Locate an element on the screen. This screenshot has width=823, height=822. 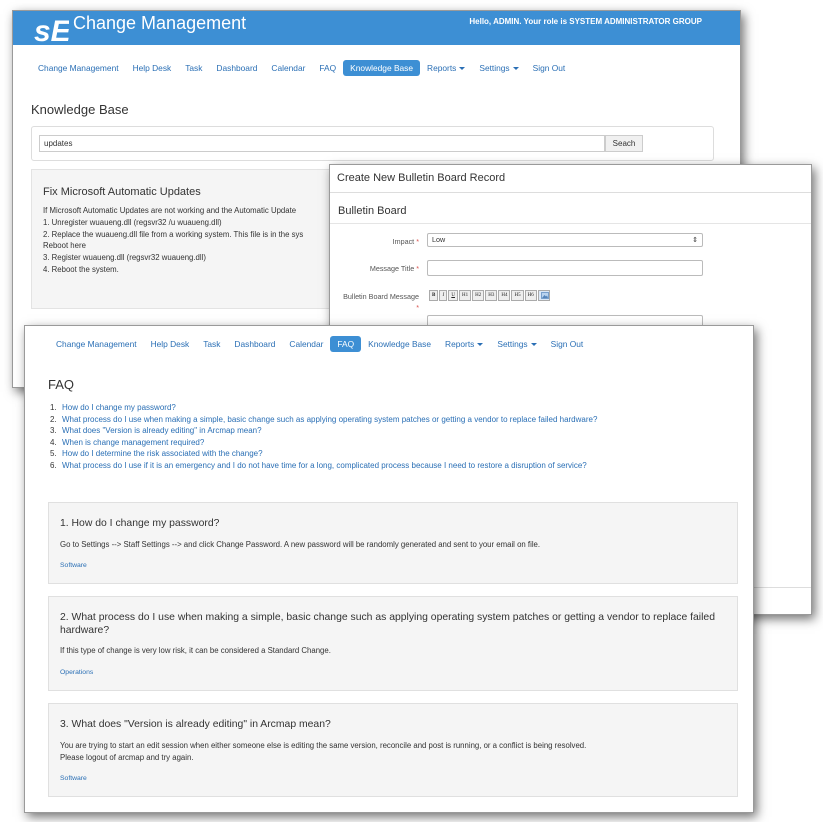
section-title: Bulletin Board is located at coordinates (372, 211).